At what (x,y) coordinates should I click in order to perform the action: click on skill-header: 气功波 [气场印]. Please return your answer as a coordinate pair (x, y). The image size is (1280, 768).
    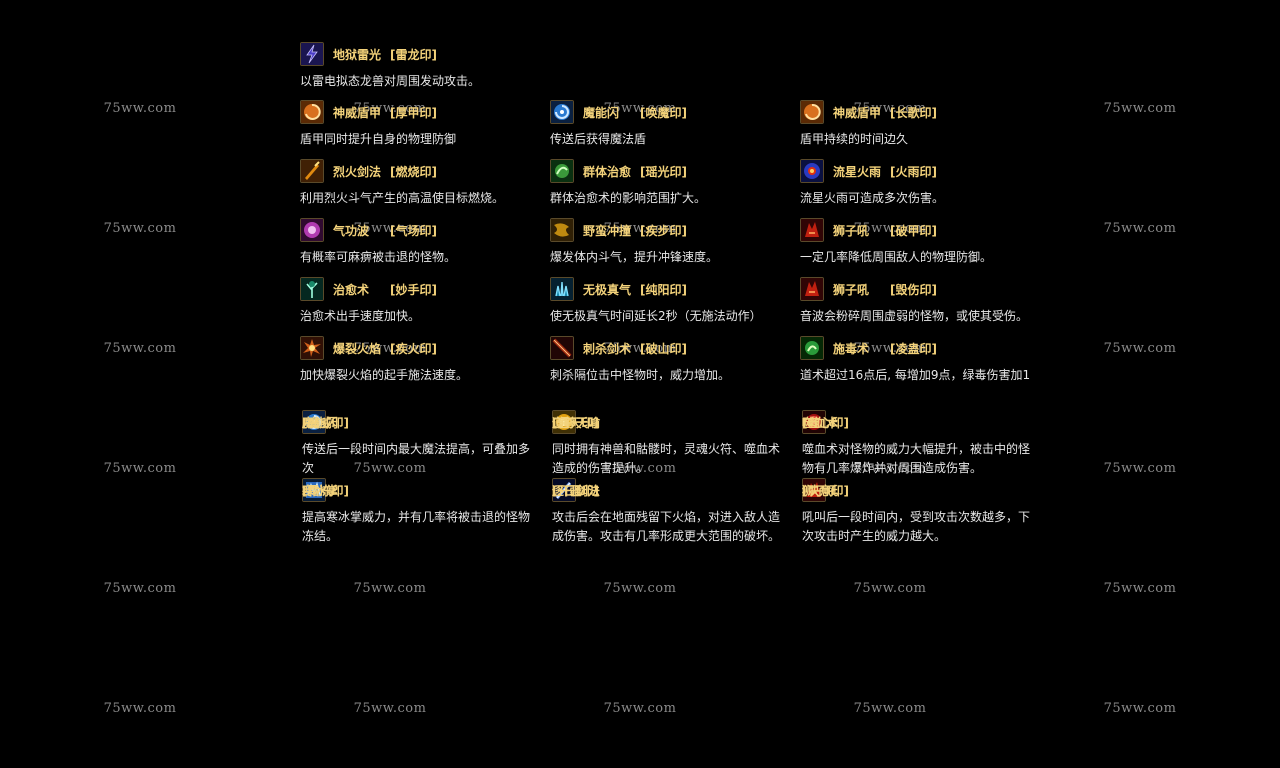
    Looking at the image, I should click on (420, 230).